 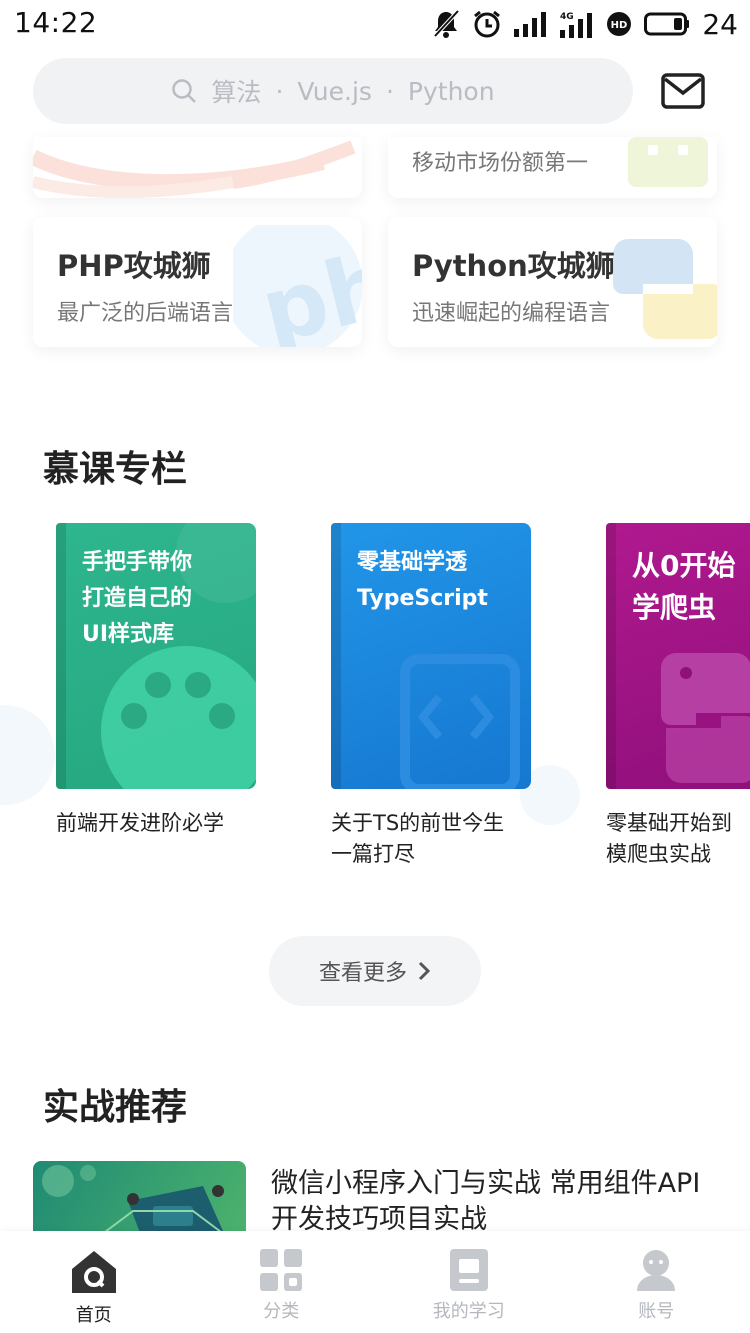 What do you see at coordinates (236, 92) in the screenshot?
I see `search-hint-1: 算法` at bounding box center [236, 92].